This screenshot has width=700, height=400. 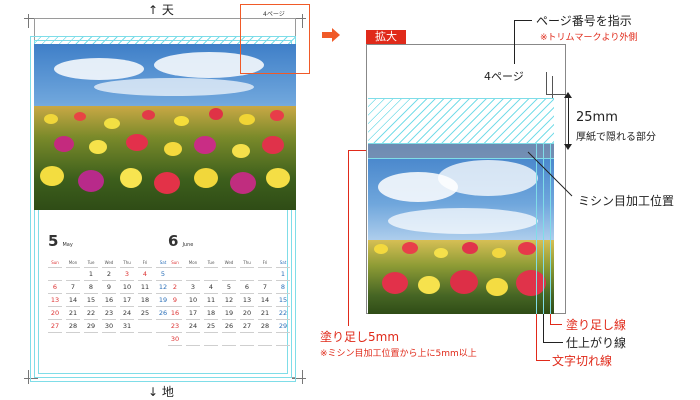 I want to click on weekday-label: Sat, so click(x=283, y=263).